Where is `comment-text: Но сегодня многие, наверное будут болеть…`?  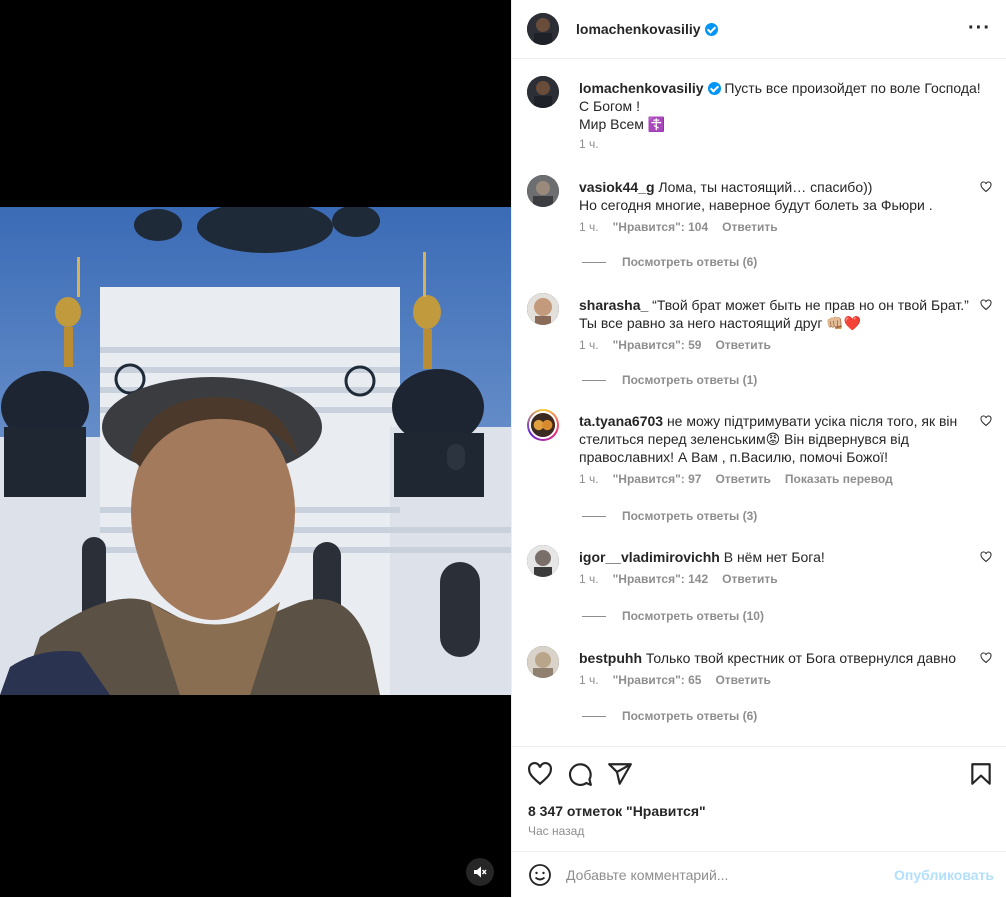 comment-text: Но сегодня многие, наверное будут болеть… is located at coordinates (756, 205).